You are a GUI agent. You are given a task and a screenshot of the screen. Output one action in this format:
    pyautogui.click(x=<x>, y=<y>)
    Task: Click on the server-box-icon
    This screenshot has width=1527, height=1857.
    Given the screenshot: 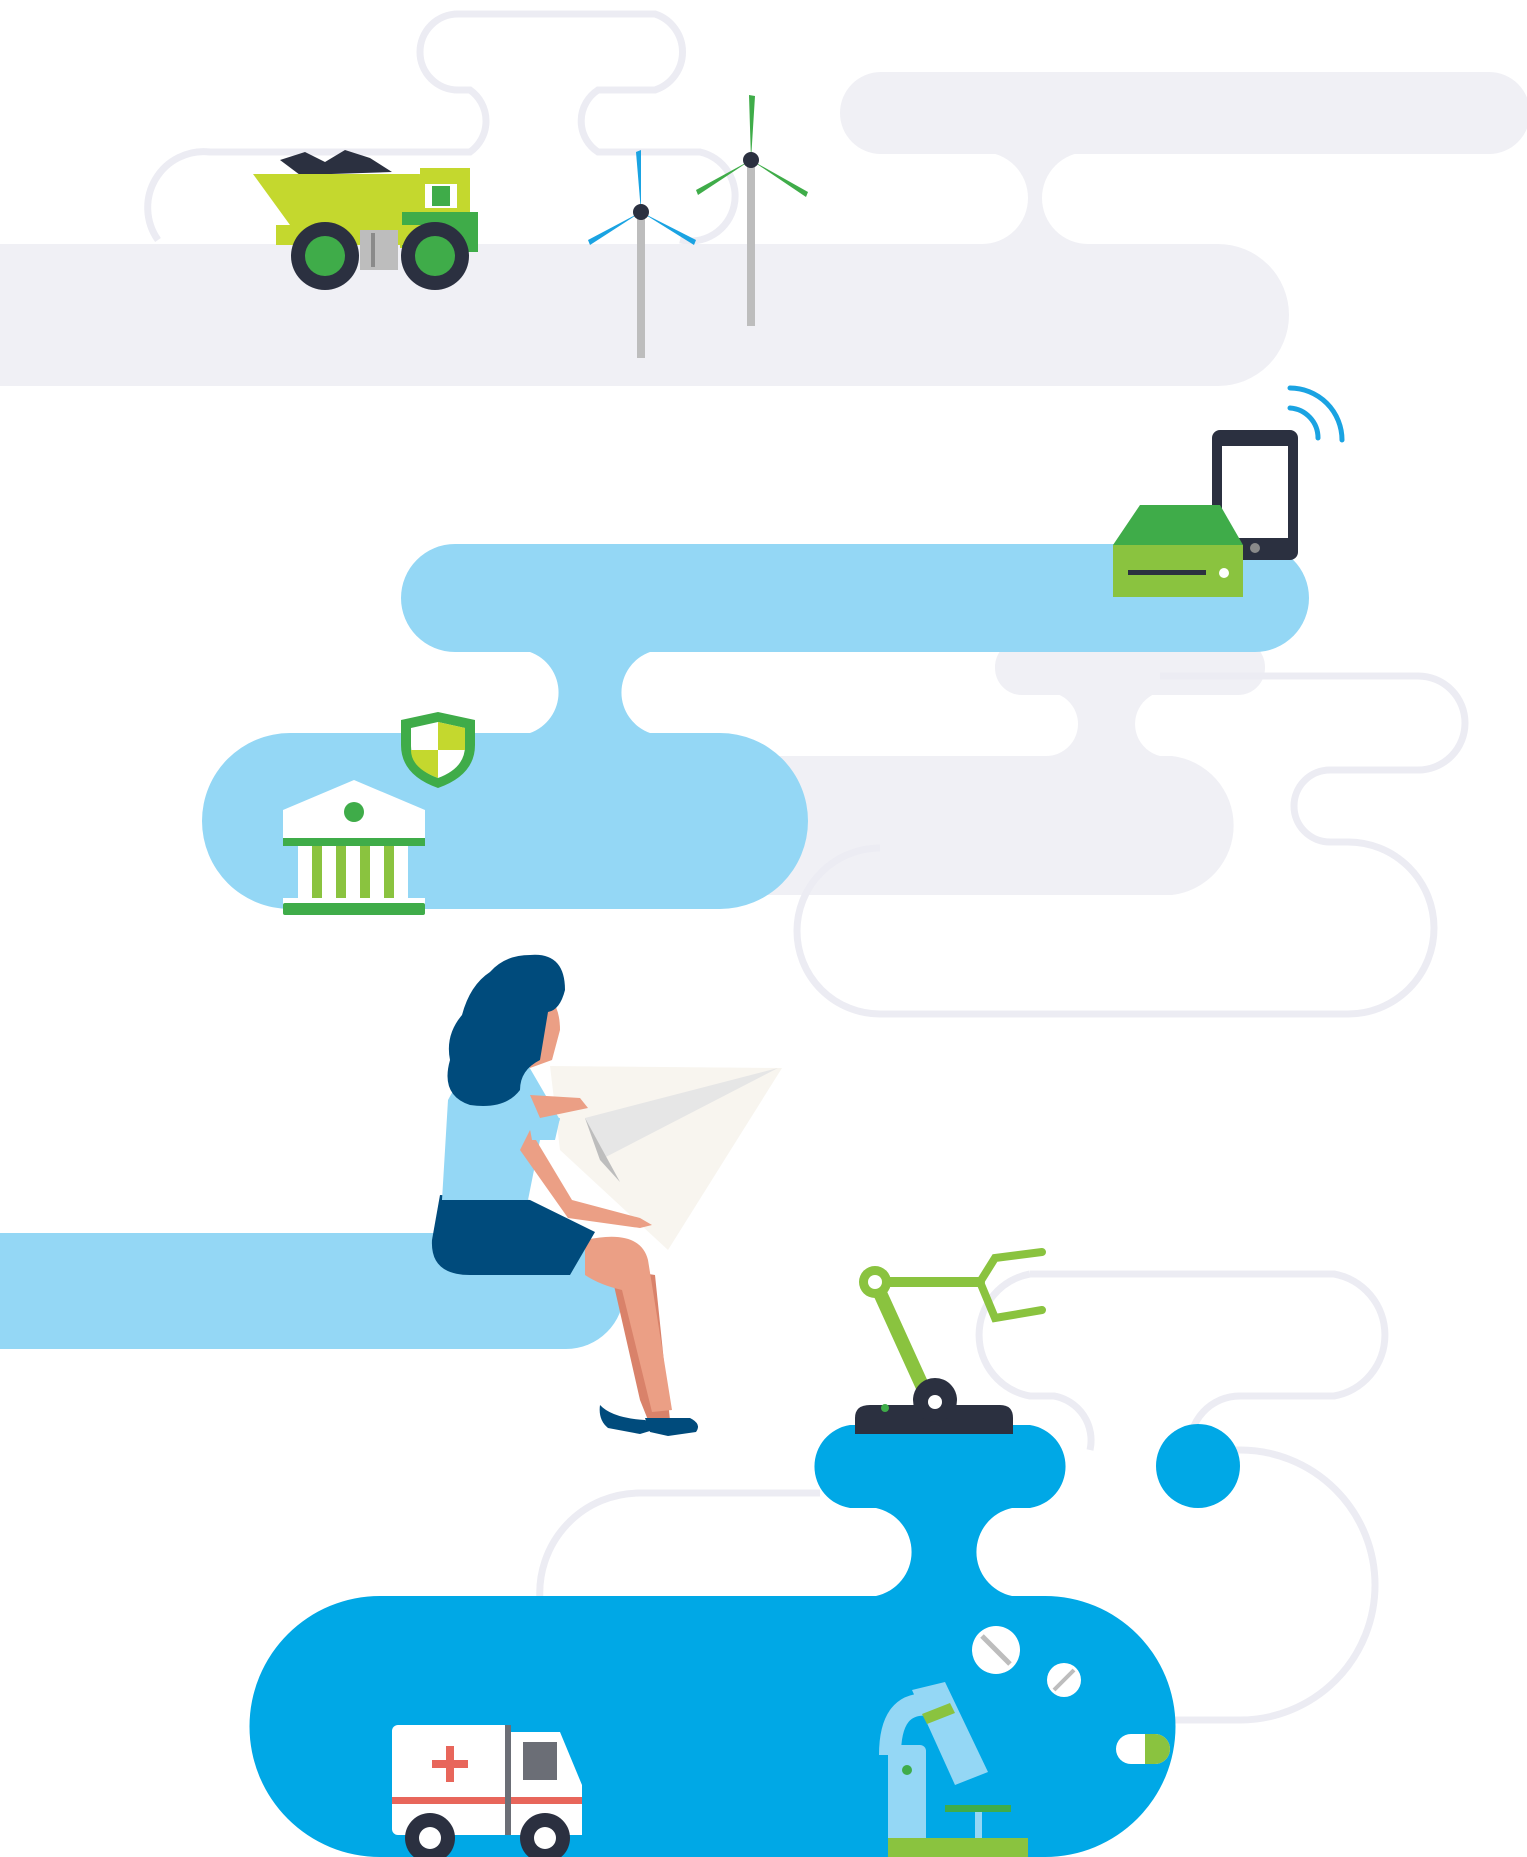 What is the action you would take?
    pyautogui.click(x=1178, y=551)
    